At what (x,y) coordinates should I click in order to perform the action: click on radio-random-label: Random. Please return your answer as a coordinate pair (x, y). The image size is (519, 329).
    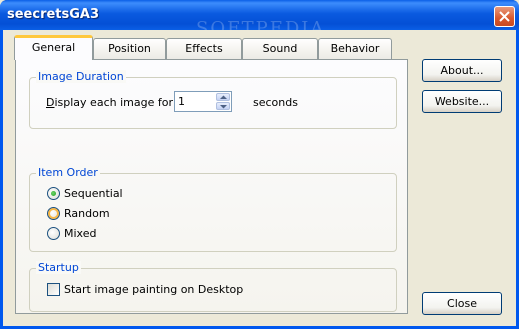
    Looking at the image, I should click on (87, 213).